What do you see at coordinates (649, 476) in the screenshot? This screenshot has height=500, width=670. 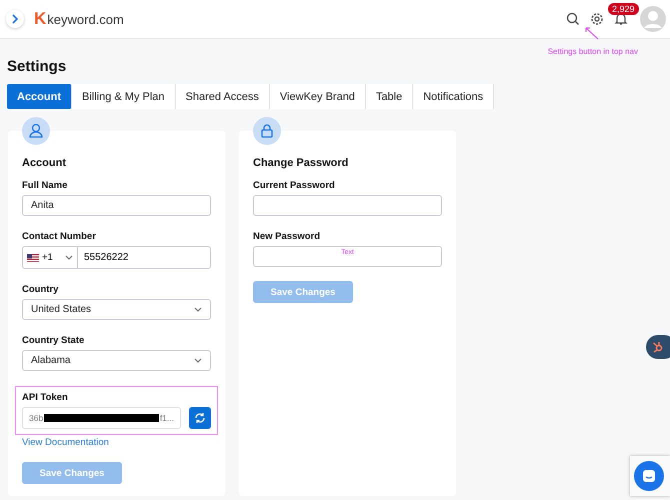 I see `chat-icon` at bounding box center [649, 476].